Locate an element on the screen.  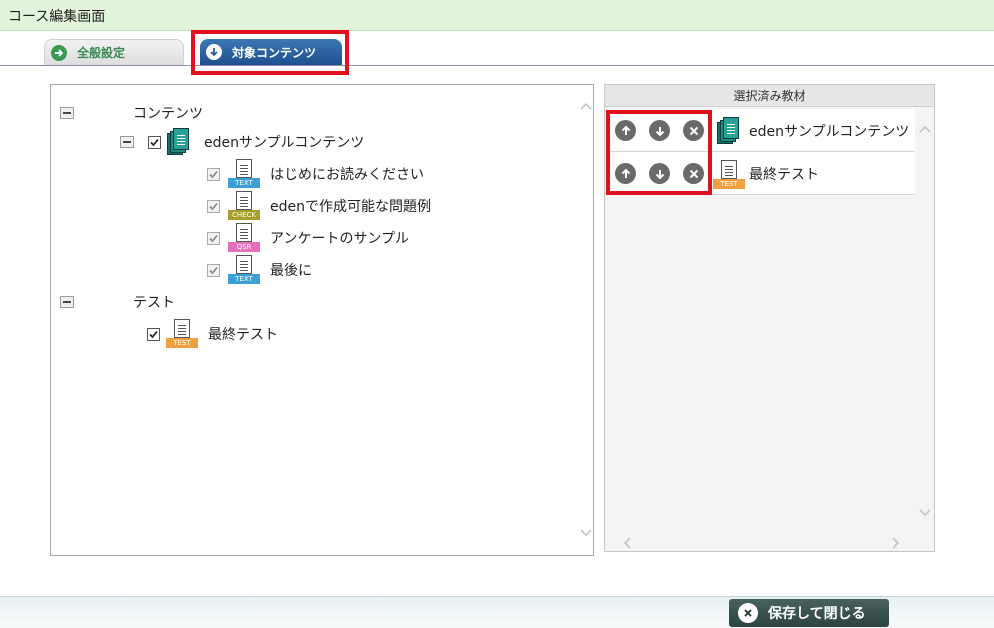
item-label: edenで作成可能な問題例 is located at coordinates (350, 207).